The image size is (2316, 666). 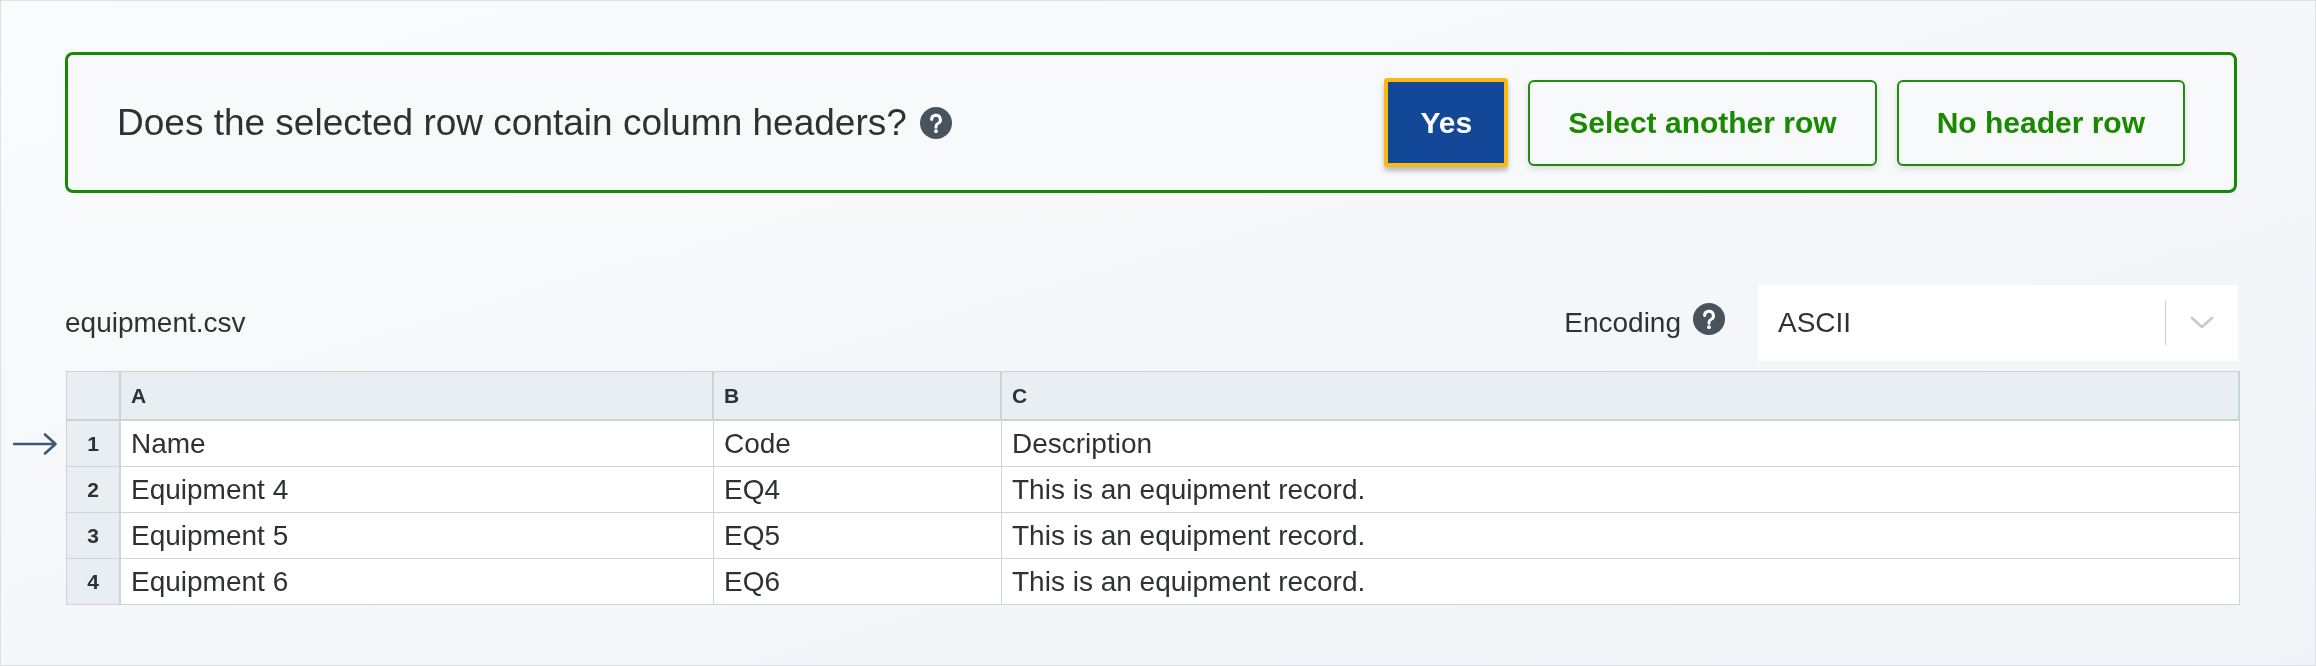 What do you see at coordinates (2202, 323) in the screenshot?
I see `chevron-down-icon` at bounding box center [2202, 323].